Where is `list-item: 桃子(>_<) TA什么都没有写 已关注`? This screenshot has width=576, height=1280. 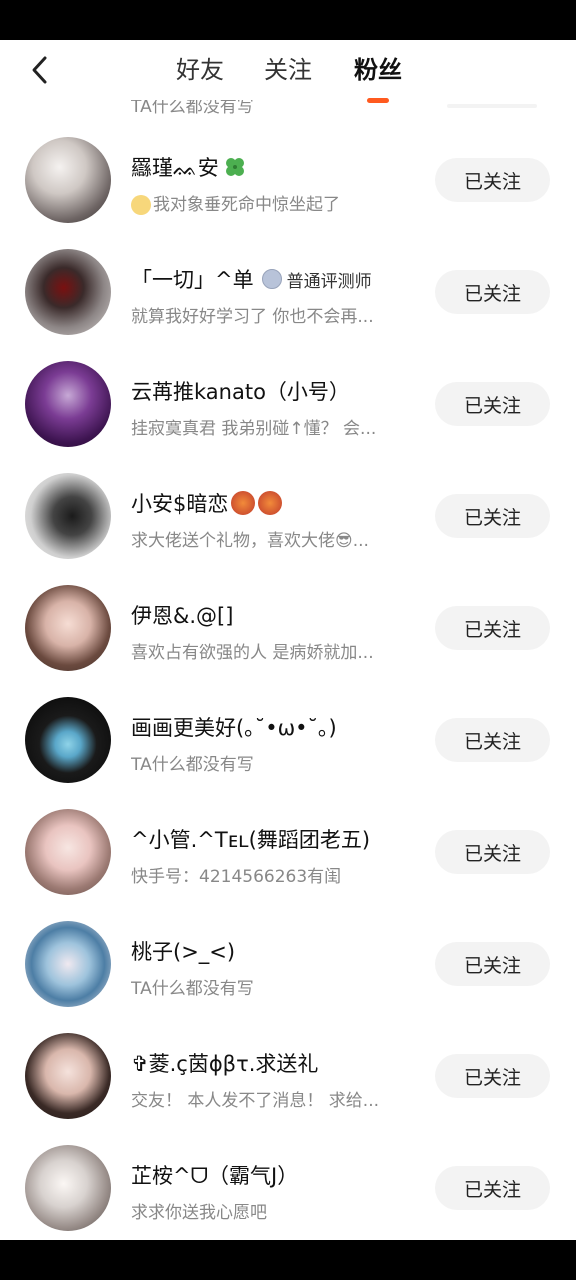
list-item: 桃子(>_<) TA什么都没有写 已关注 is located at coordinates (288, 964).